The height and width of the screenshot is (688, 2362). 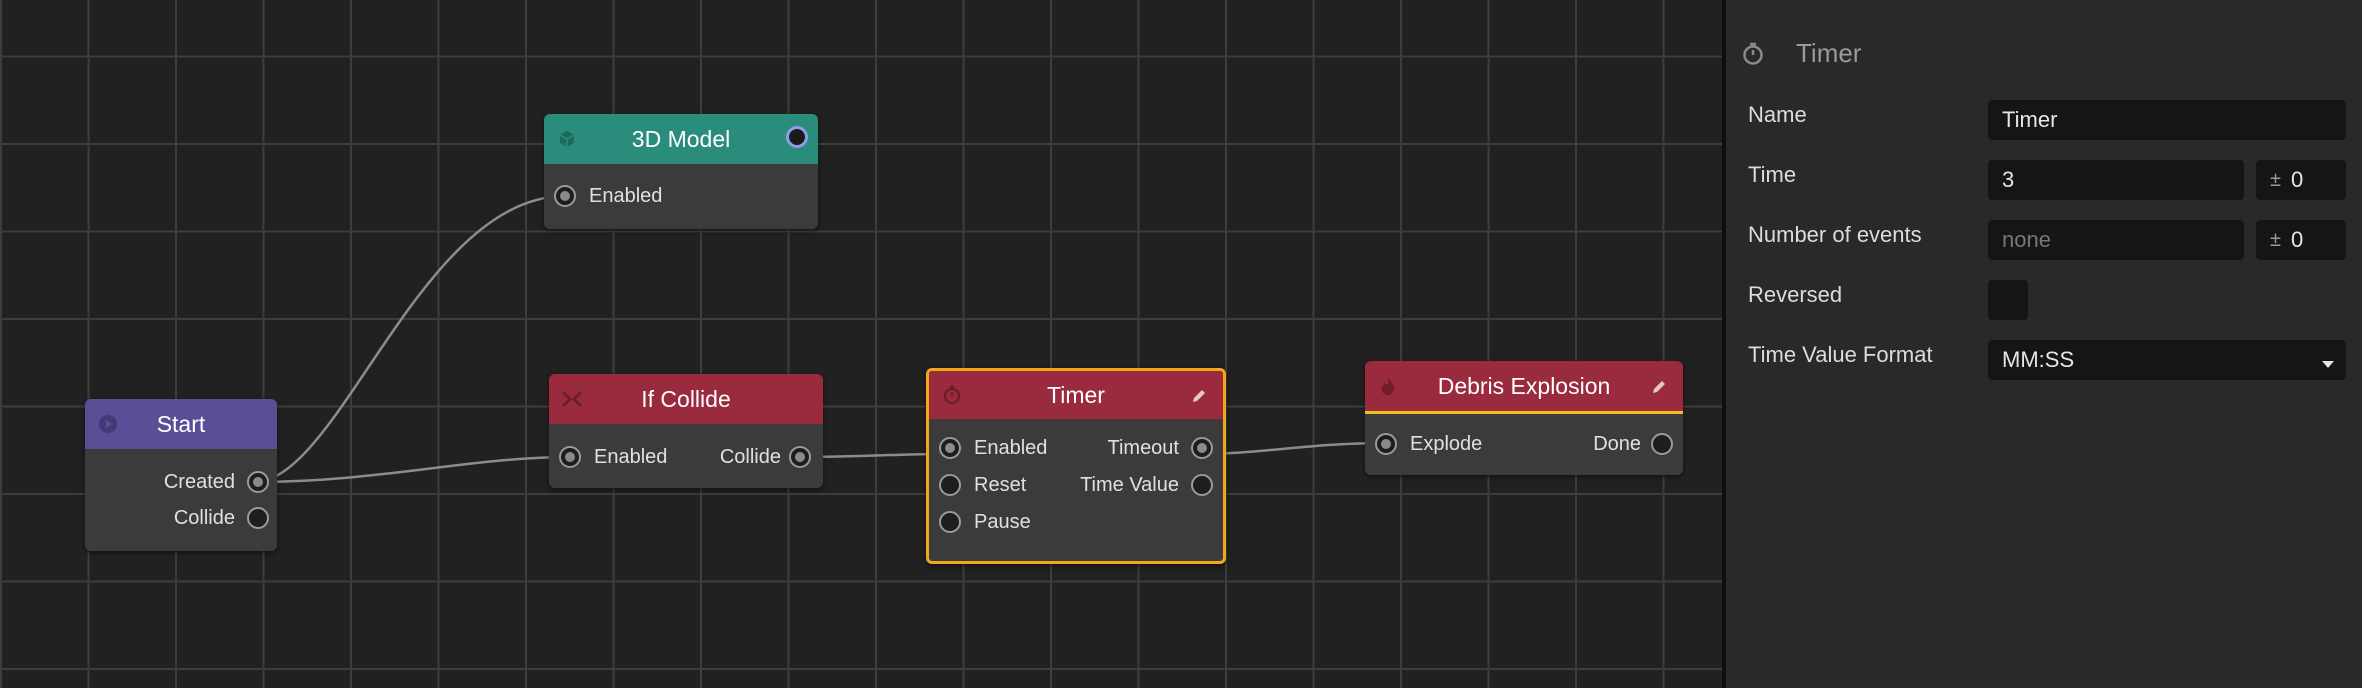 I want to click on input-port-explode, so click(x=1386, y=444).